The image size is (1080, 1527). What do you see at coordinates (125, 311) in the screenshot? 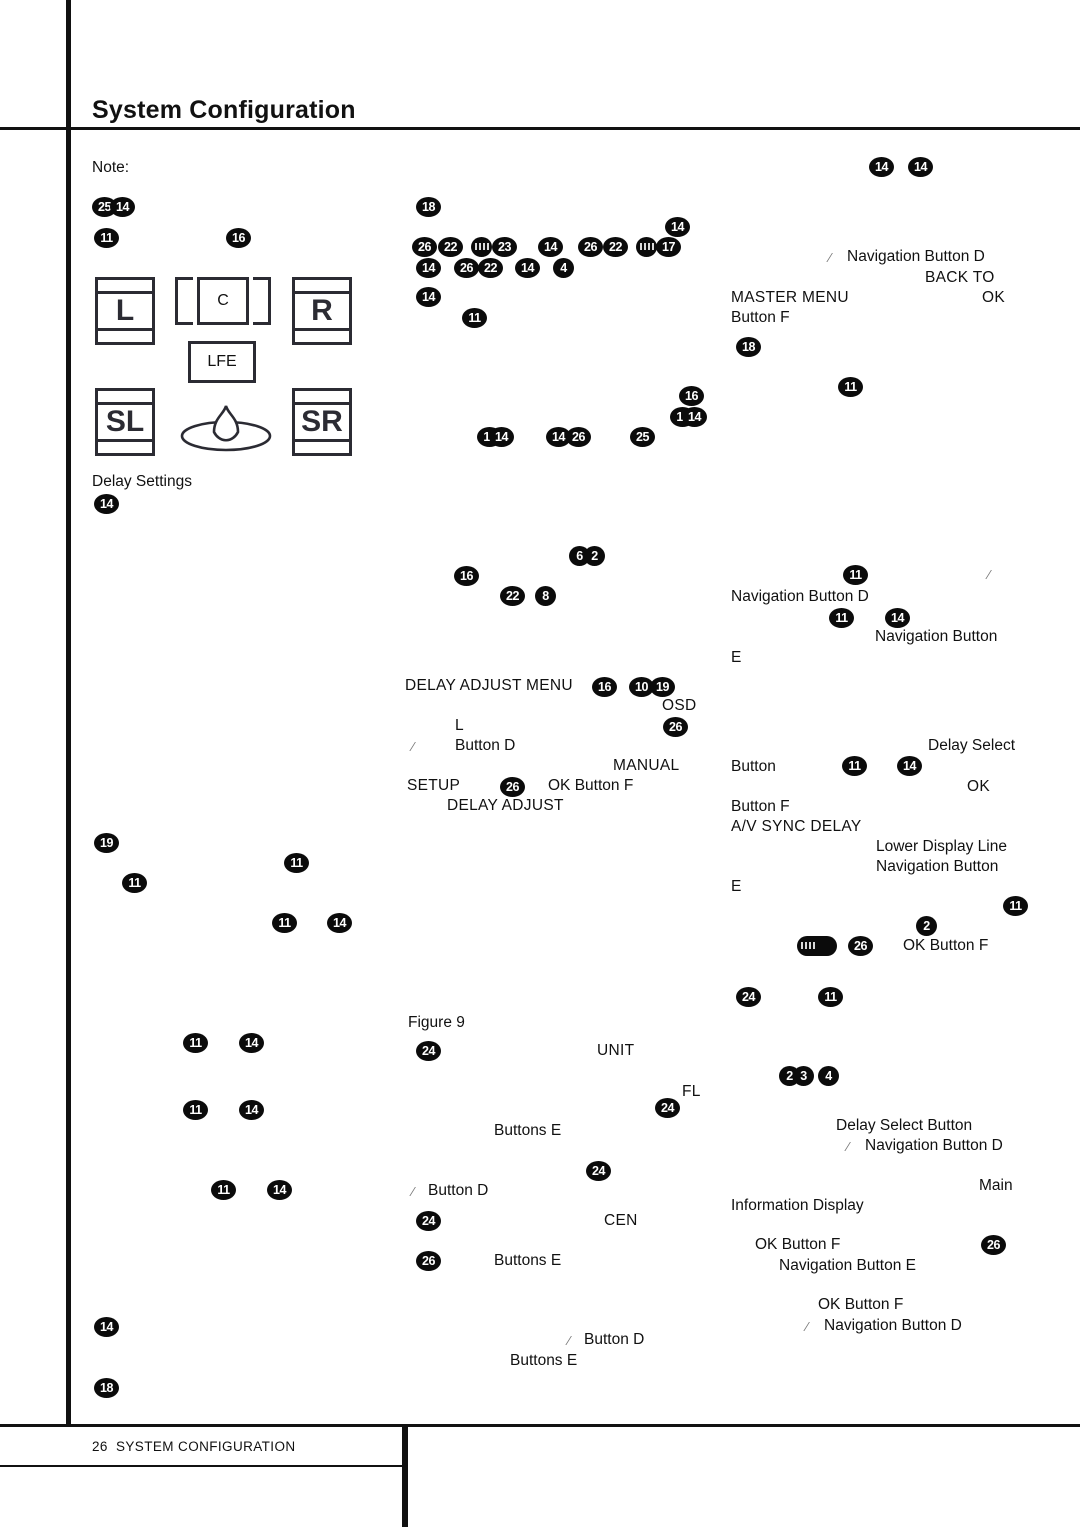
I see `speaker-body: L` at bounding box center [125, 311].